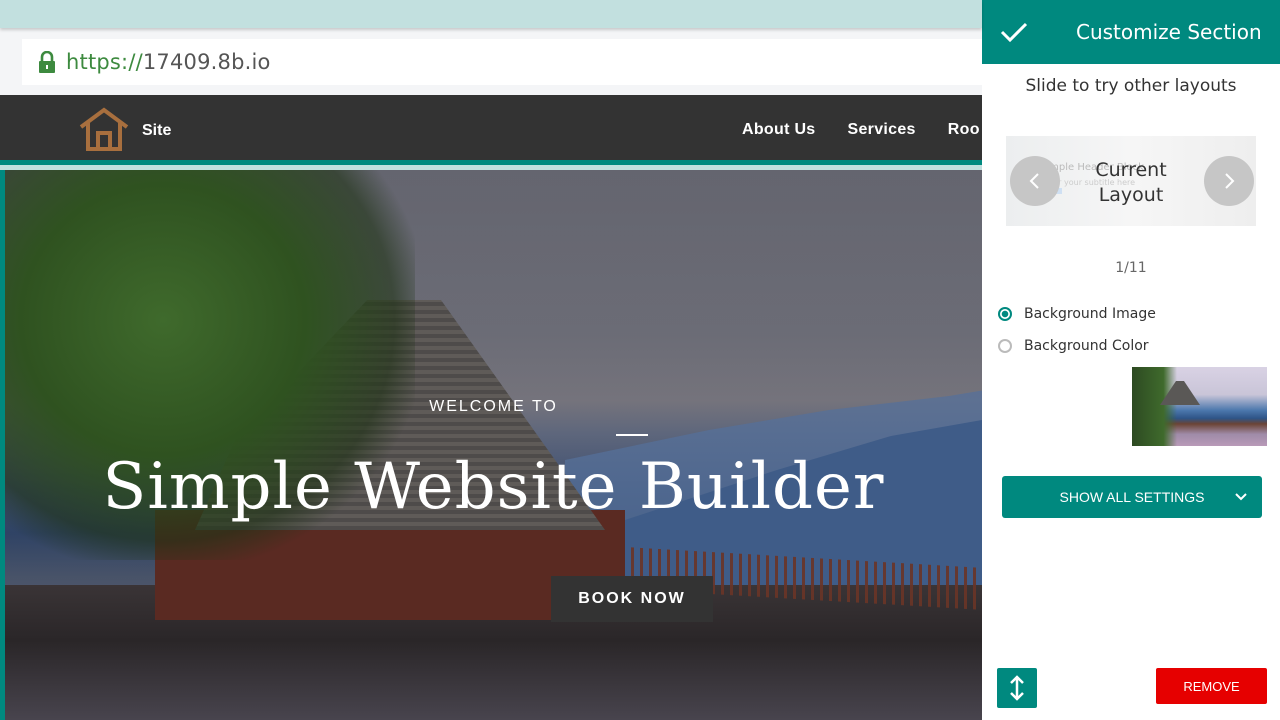  I want to click on background-image-thumbnail, so click(1199, 406).